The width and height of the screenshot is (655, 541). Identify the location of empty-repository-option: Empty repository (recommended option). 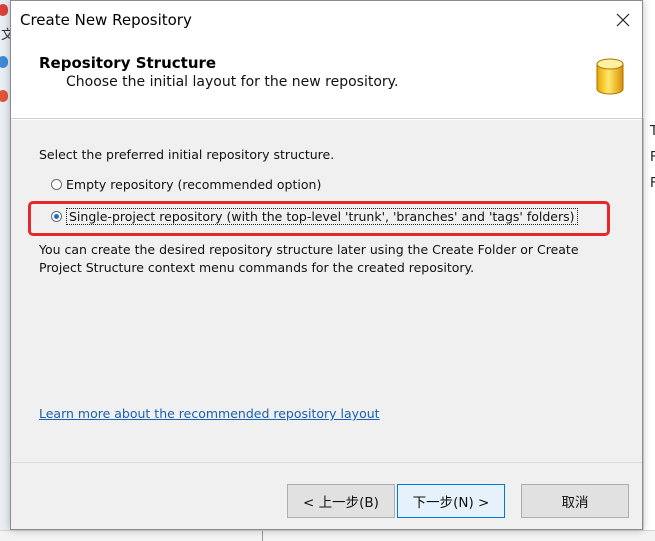
(186, 184).